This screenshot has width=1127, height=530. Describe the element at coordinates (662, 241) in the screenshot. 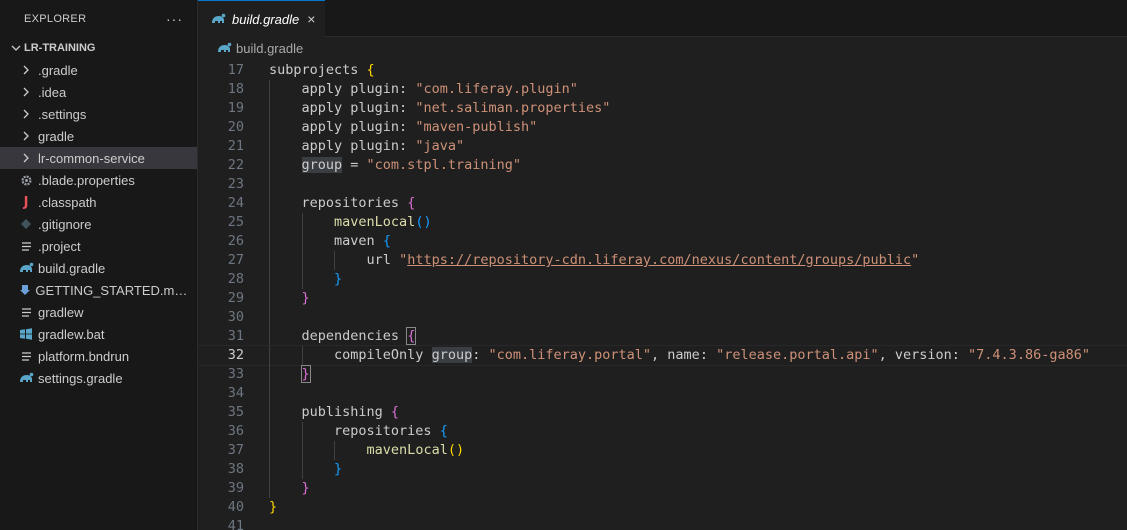

I see `code-line: 26 maven {` at that location.